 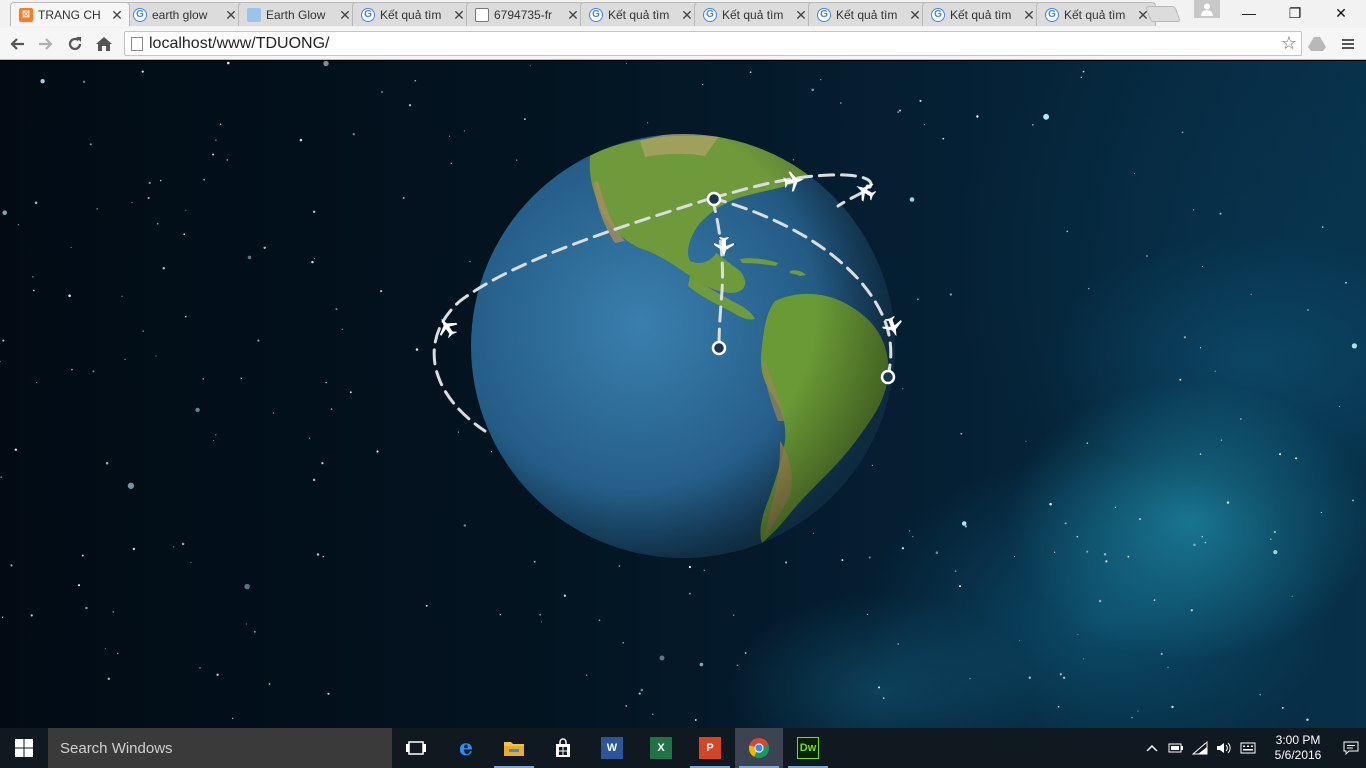 I want to click on tab-8: G Kết quả tìm ✕, so click(x=868, y=14).